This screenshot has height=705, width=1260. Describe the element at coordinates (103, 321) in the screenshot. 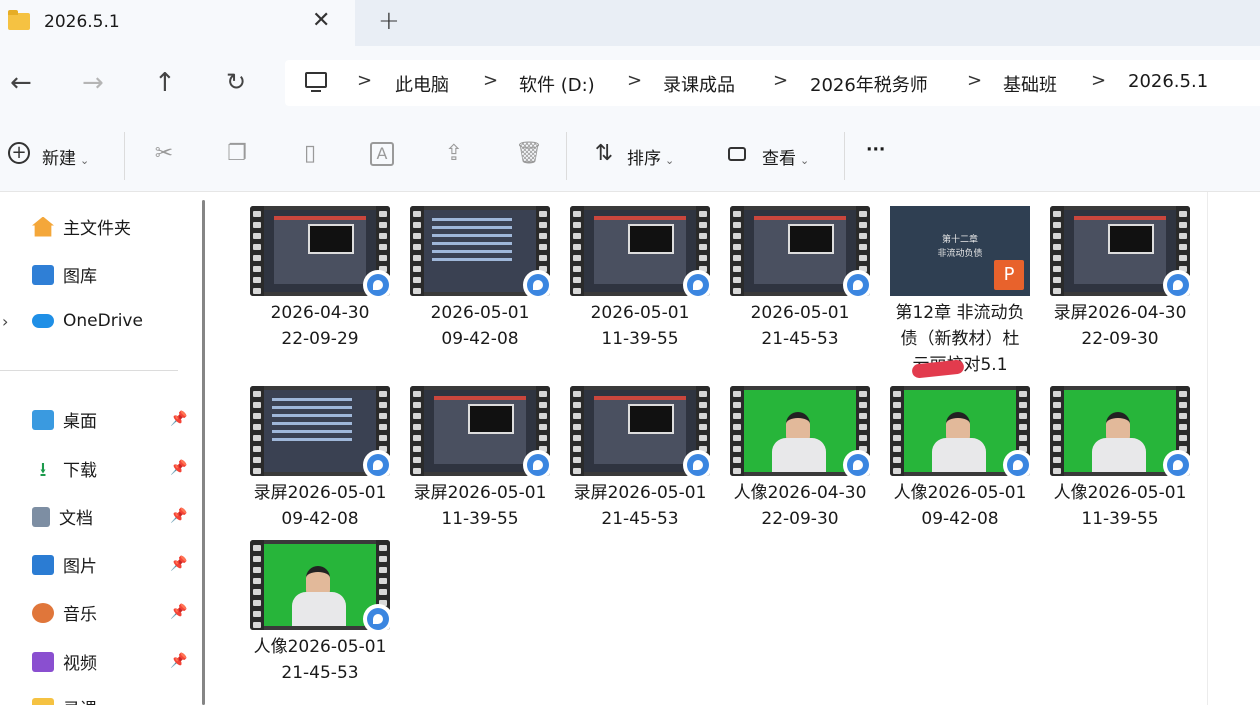

I see `sidebar-item-label: OneDrive` at that location.